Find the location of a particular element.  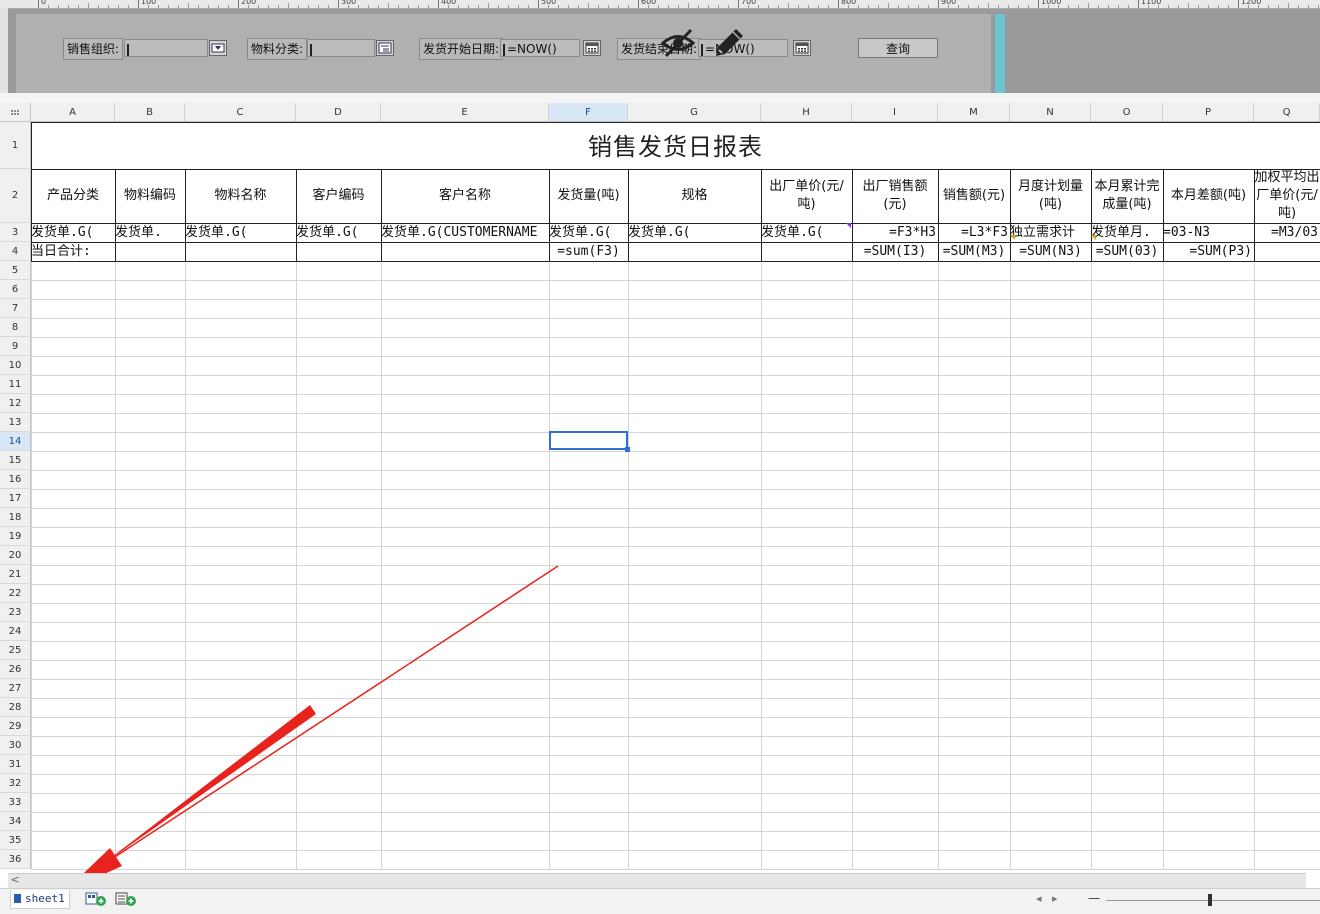

sheet-tab-bar is located at coordinates (660, 901).